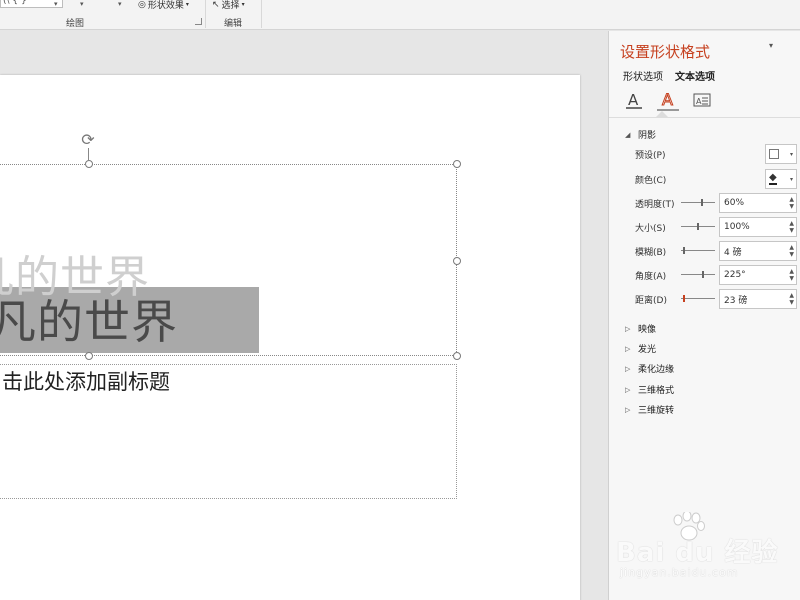  Describe the element at coordinates (457, 261) in the screenshot. I see `resize-handle-right` at that location.